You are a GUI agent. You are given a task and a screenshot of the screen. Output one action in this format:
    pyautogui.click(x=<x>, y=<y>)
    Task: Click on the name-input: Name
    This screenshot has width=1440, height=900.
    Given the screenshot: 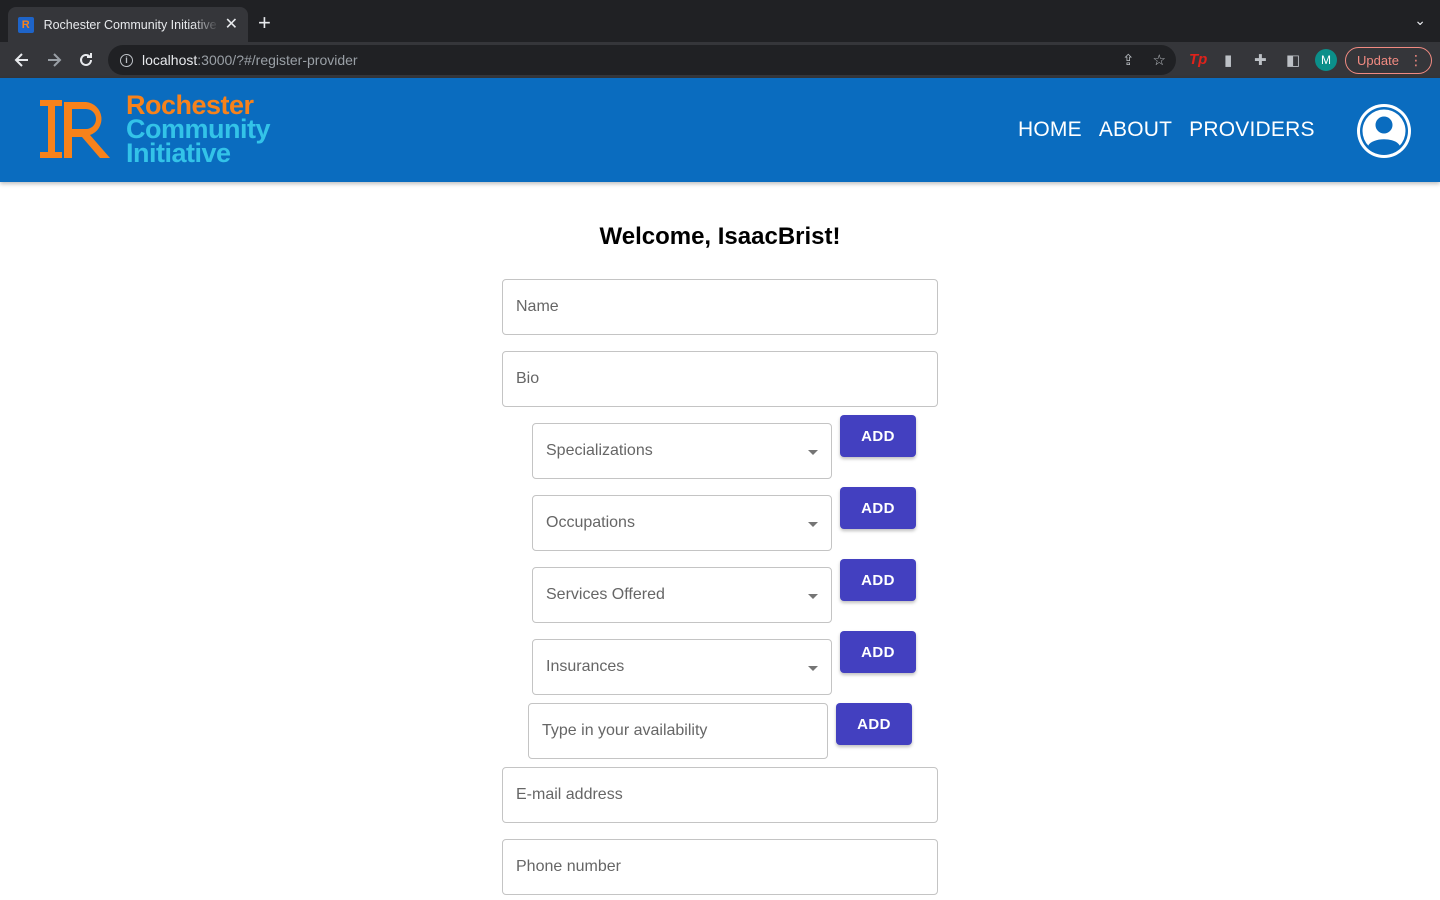 What is the action you would take?
    pyautogui.click(x=720, y=307)
    